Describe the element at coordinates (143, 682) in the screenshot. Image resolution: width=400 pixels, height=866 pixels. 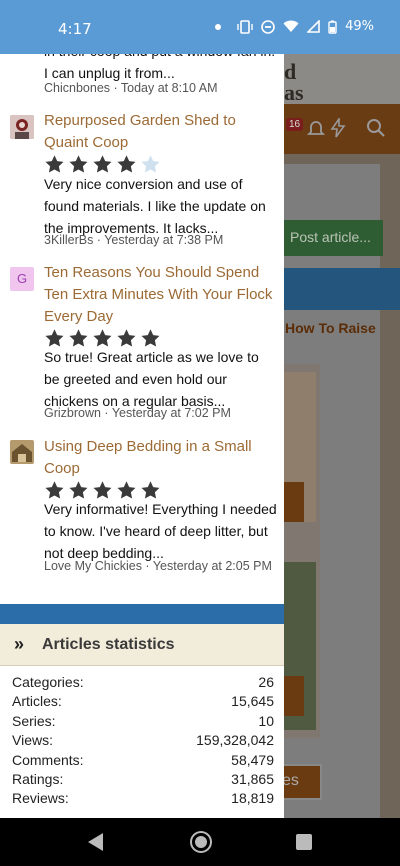
I see `stat-row: Categories: 26` at that location.